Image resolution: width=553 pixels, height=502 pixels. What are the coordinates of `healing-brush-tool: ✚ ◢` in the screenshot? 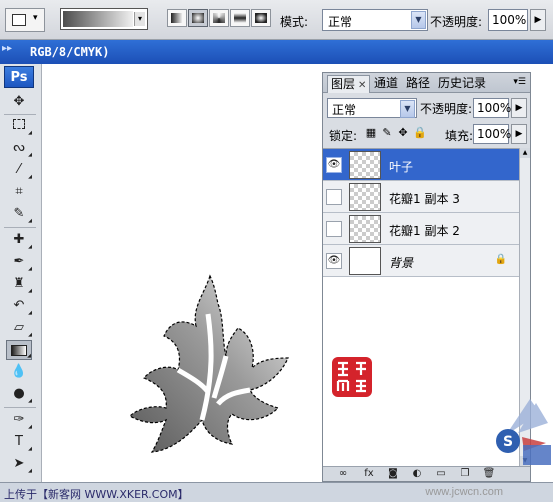 It's located at (19, 240).